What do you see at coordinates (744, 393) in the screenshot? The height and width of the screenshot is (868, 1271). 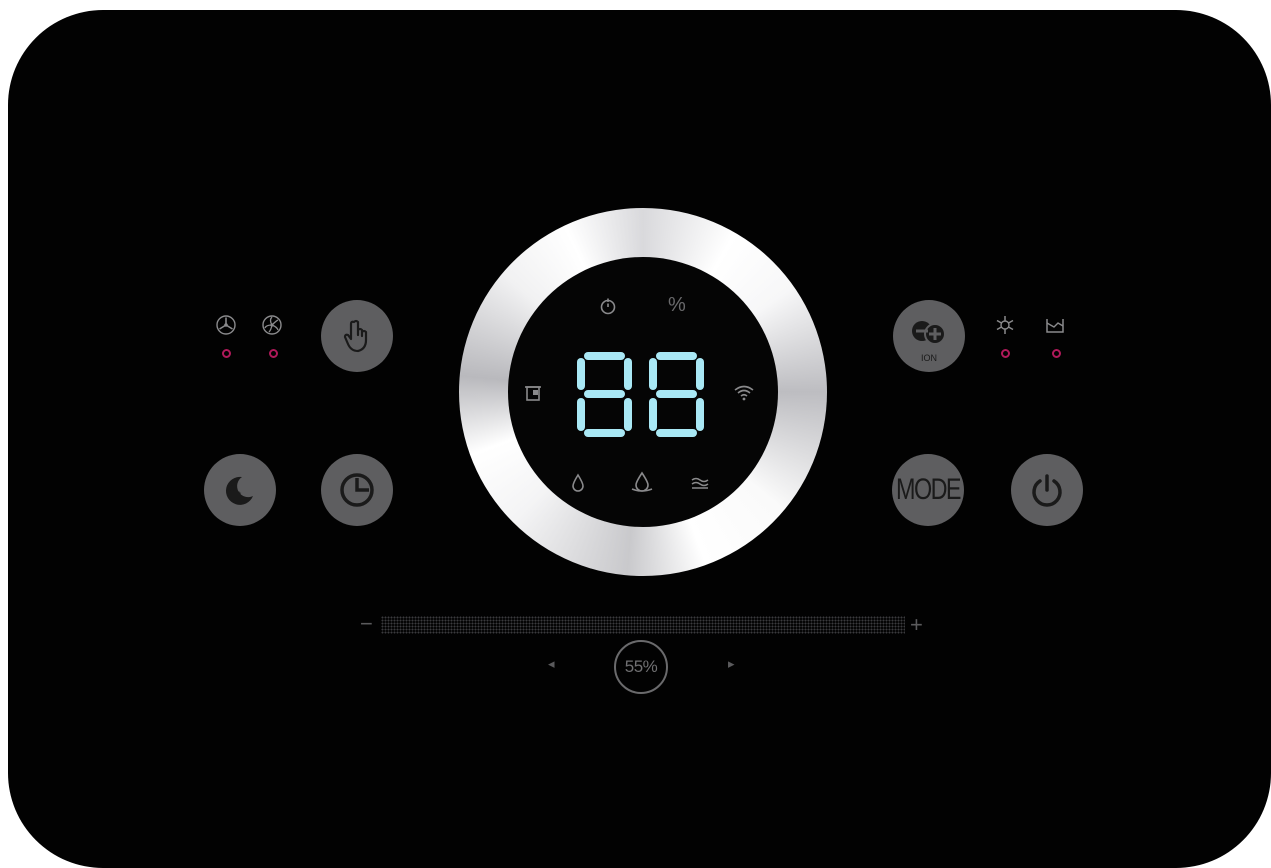 I see `wifi-icon` at bounding box center [744, 393].